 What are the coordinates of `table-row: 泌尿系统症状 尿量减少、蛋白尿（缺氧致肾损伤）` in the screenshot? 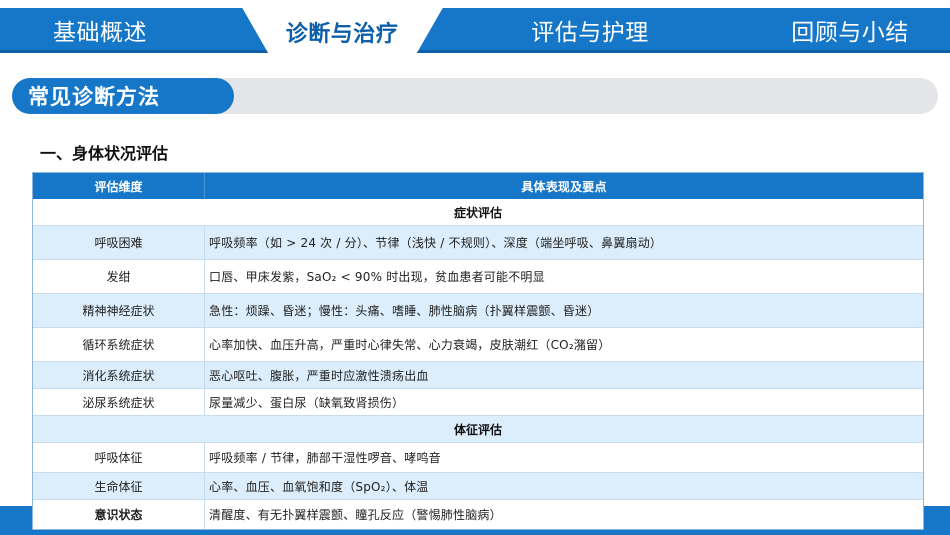 It's located at (478, 402).